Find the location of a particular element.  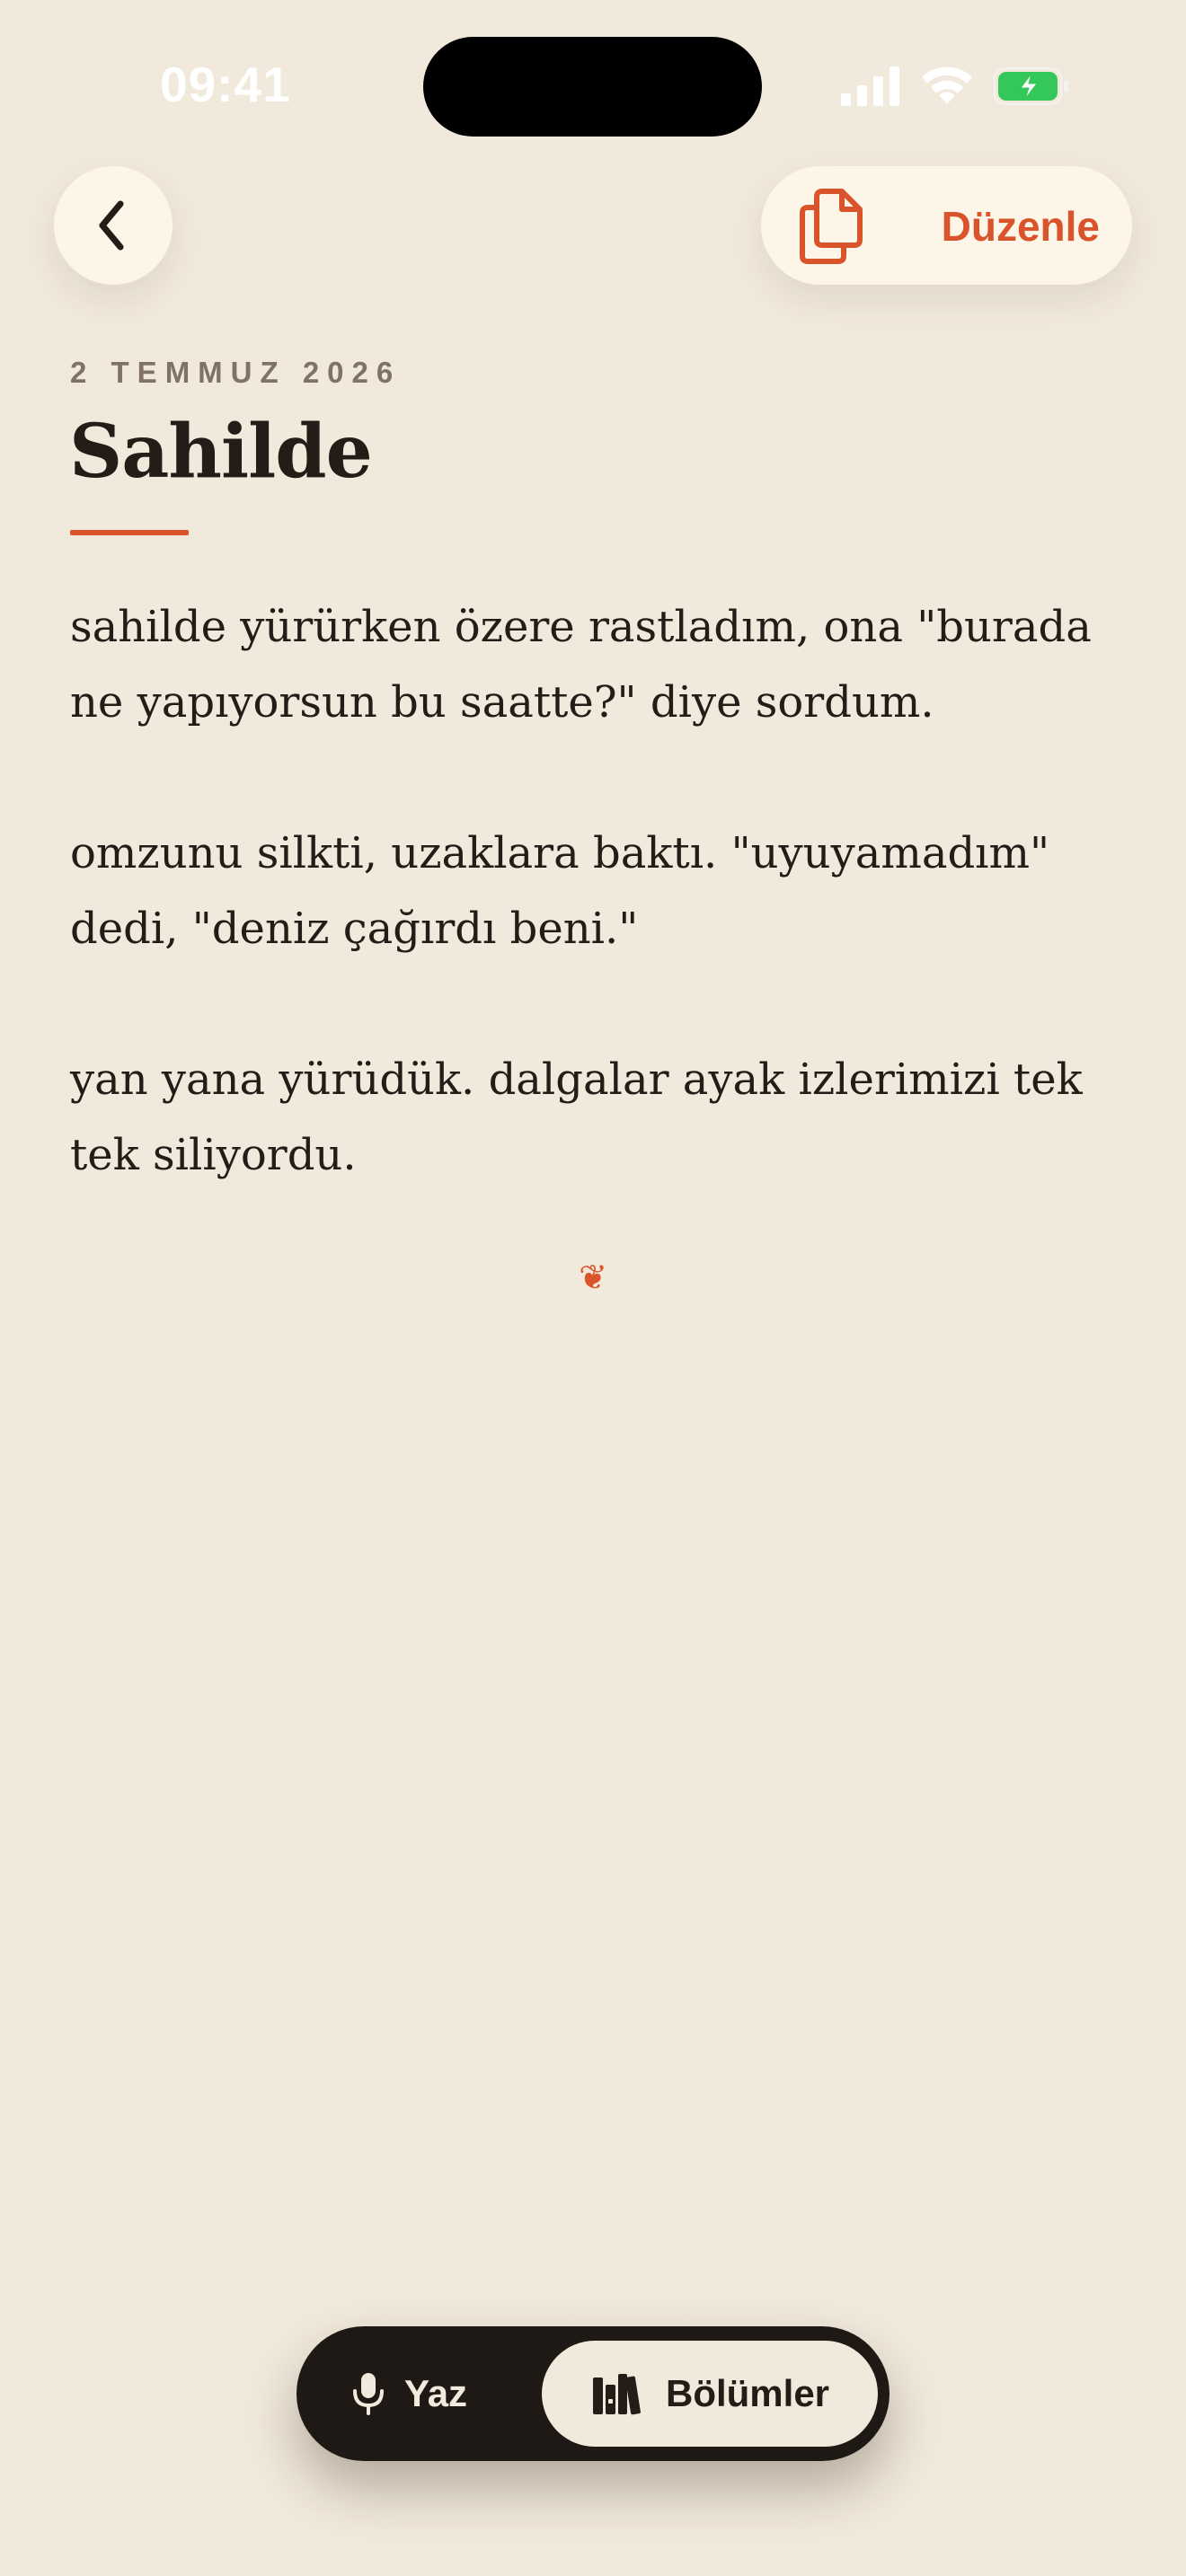

tab-write: Yaz is located at coordinates (409, 2393).